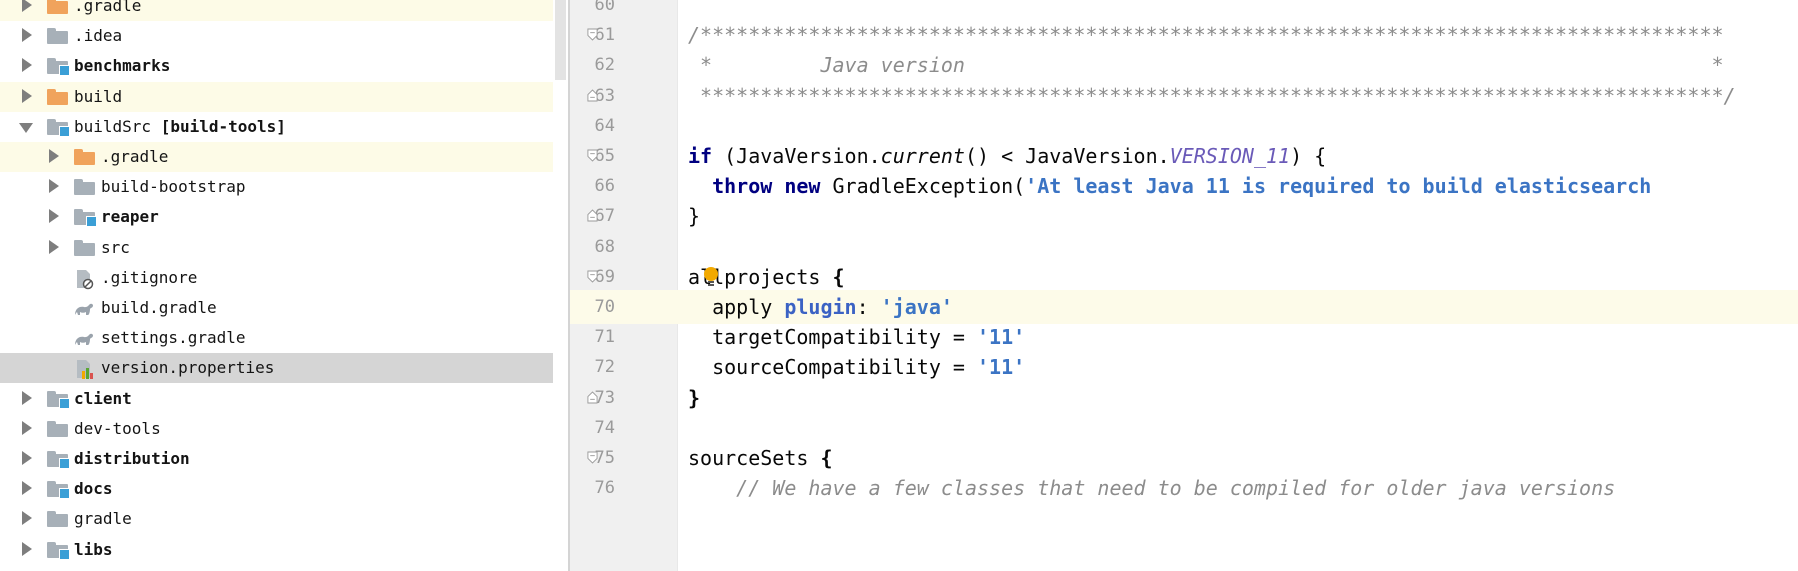  What do you see at coordinates (276, 66) in the screenshot?
I see `tree-folder-item: benchmarks` at bounding box center [276, 66].